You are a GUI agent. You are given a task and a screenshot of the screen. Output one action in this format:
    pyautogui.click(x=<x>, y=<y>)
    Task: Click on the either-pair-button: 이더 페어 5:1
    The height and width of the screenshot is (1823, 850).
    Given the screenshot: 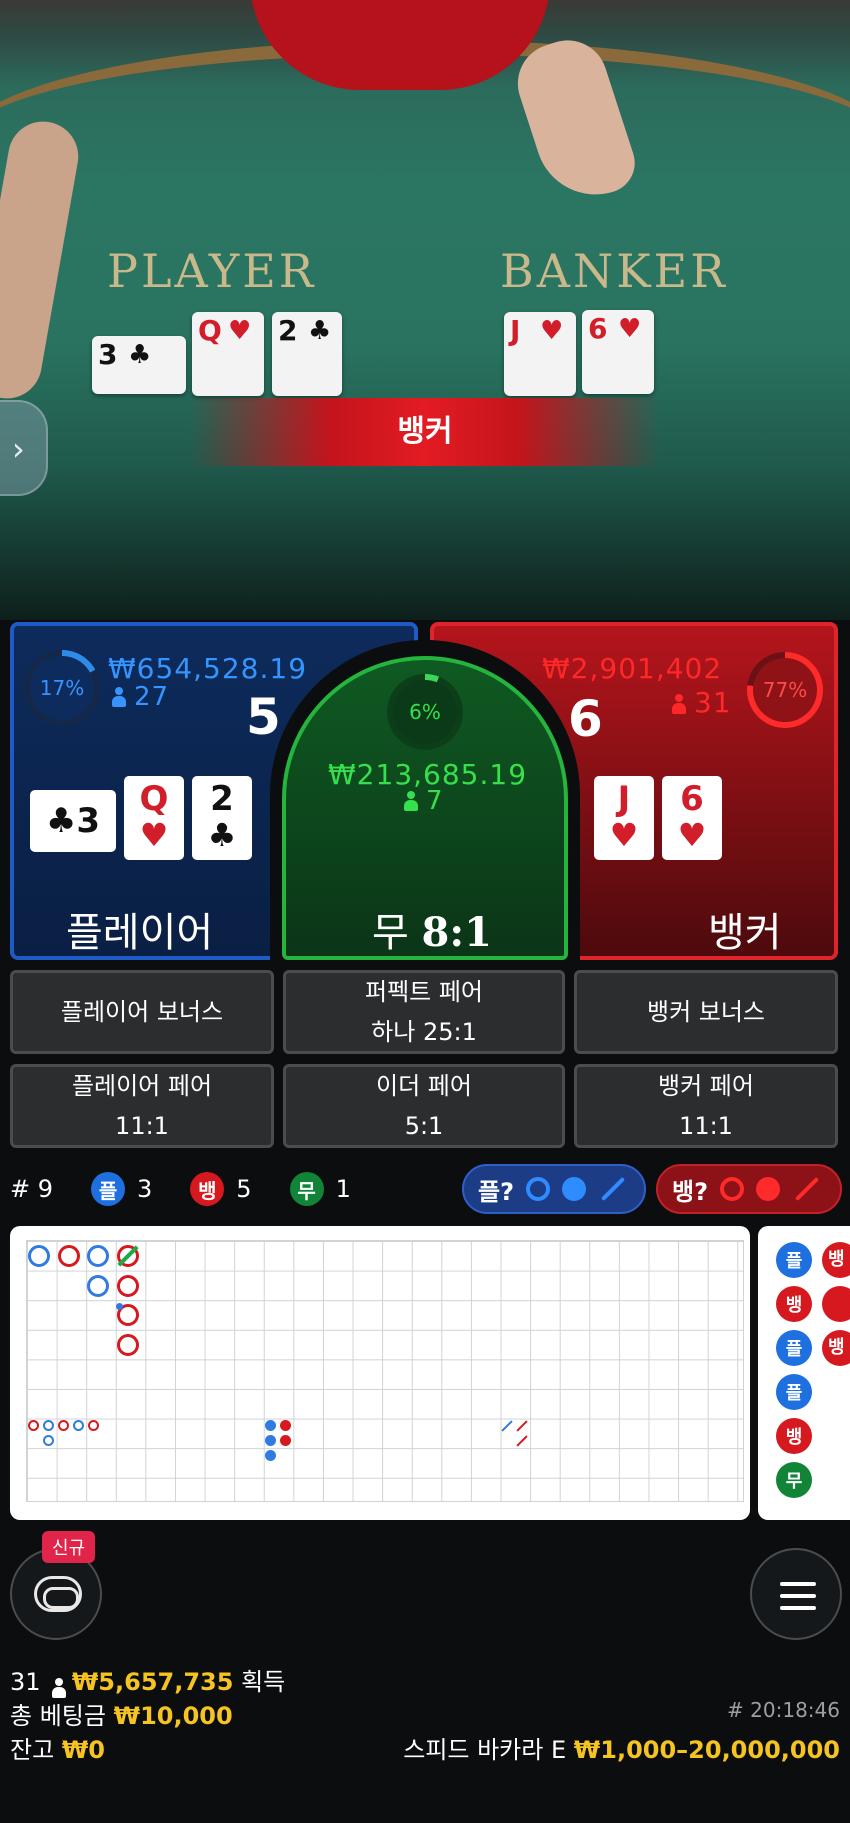 What is the action you would take?
    pyautogui.click(x=424, y=1106)
    